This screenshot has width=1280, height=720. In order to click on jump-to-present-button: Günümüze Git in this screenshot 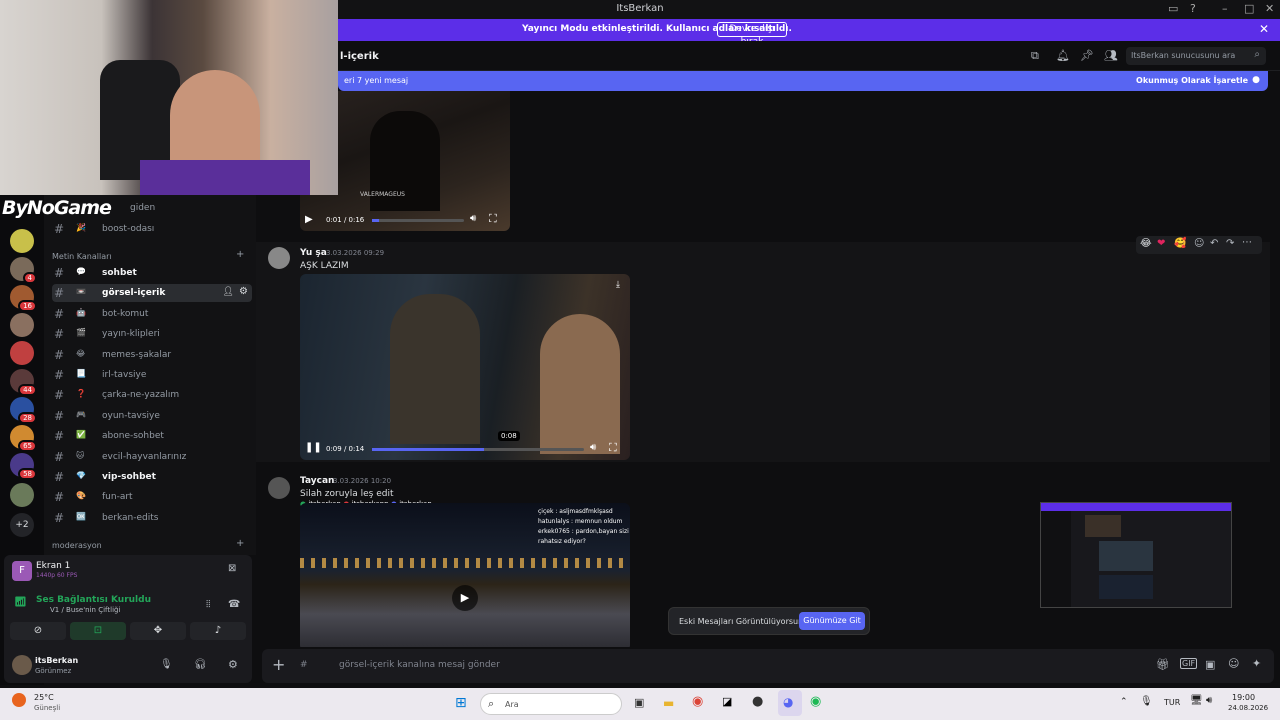, I will do `click(832, 621)`.